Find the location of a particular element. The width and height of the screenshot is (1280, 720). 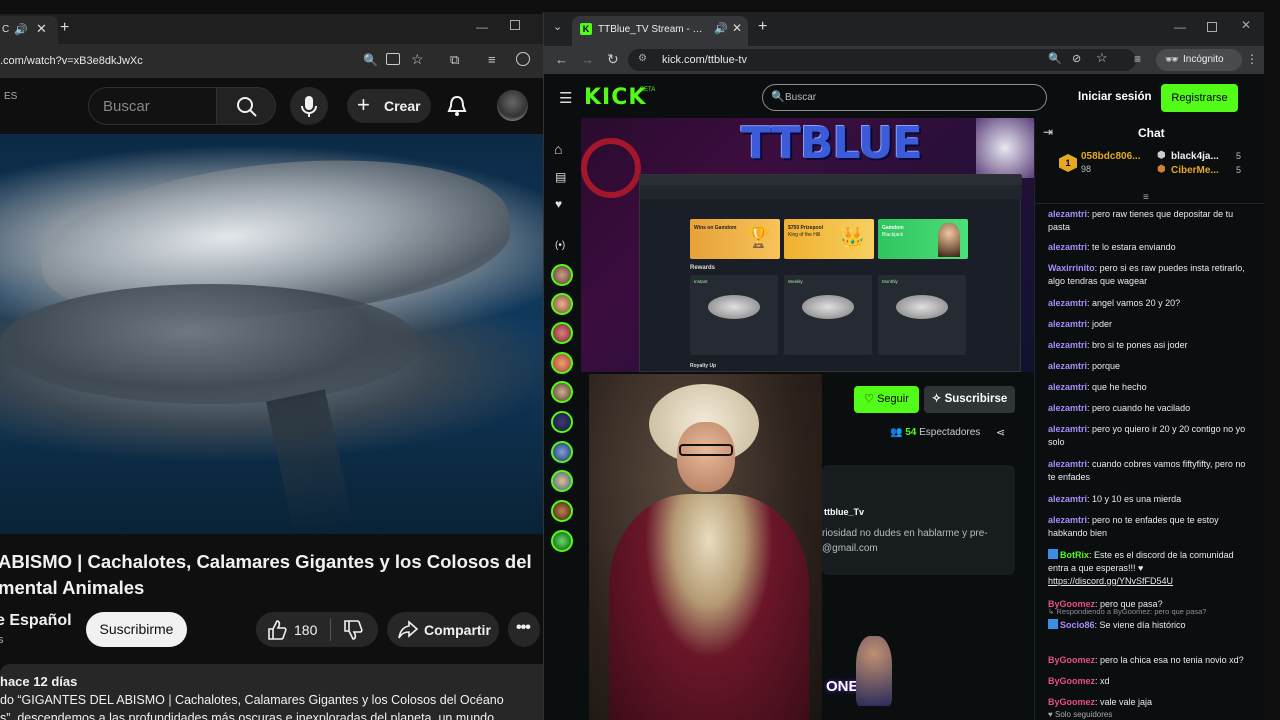

collapse-chat-icon: ⇥ is located at coordinates (1048, 132).